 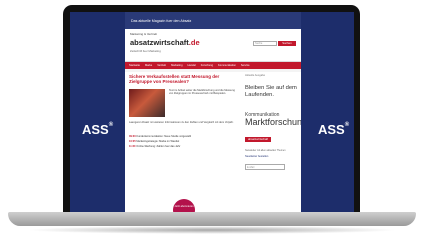 I want to click on nav-item: Handel, so click(x=192, y=65).